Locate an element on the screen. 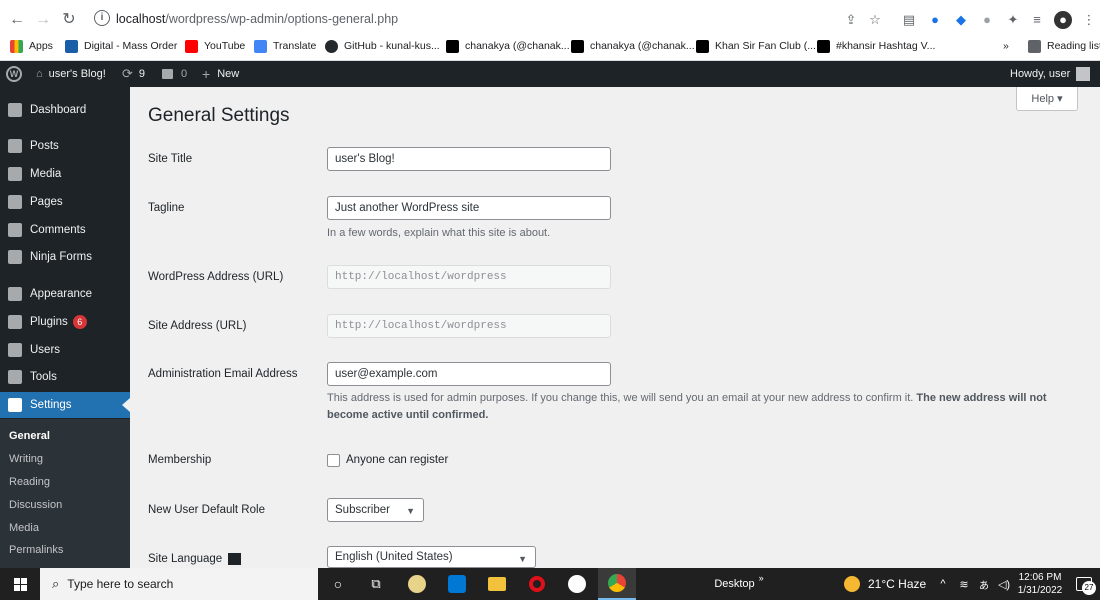 The height and width of the screenshot is (600, 1100). submenu-discussion: Discussion is located at coordinates (35, 505).